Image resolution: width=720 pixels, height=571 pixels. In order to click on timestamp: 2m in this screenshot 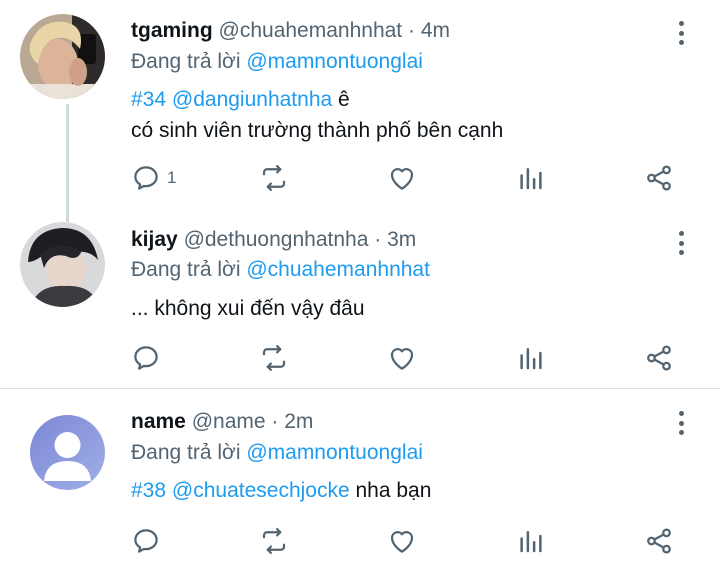, I will do `click(298, 421)`.